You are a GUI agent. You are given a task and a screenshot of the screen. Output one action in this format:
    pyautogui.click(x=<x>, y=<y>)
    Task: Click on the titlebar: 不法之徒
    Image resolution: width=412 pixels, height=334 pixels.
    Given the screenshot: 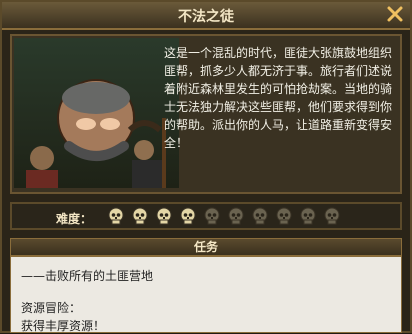 What is the action you would take?
    pyautogui.click(x=206, y=16)
    